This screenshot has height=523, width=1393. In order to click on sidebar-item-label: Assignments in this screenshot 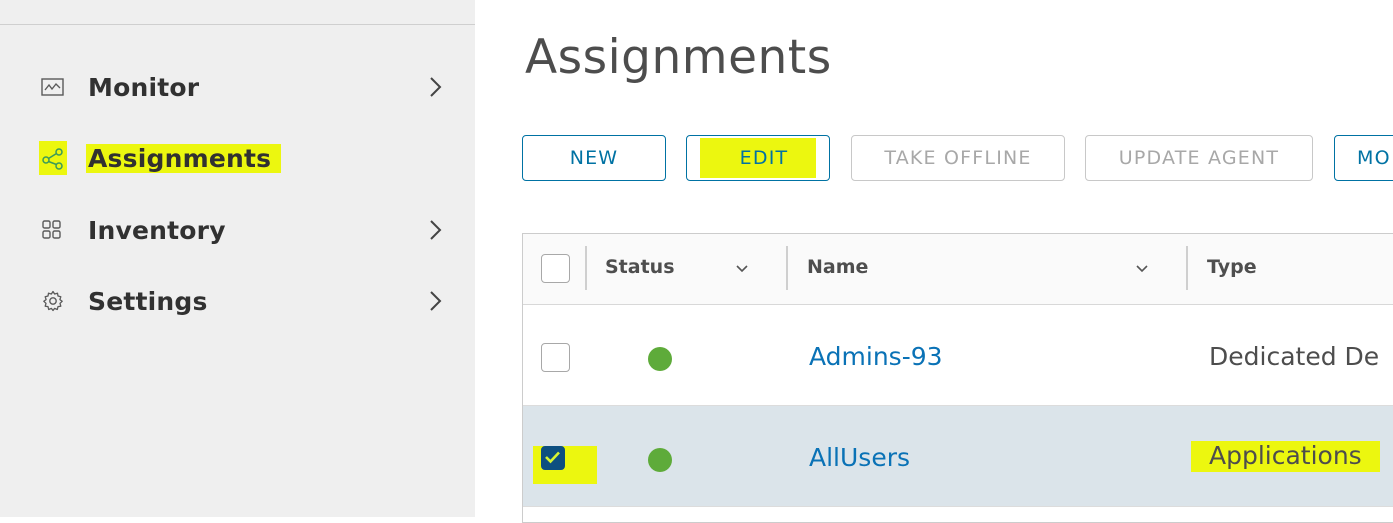, I will do `click(184, 158)`.